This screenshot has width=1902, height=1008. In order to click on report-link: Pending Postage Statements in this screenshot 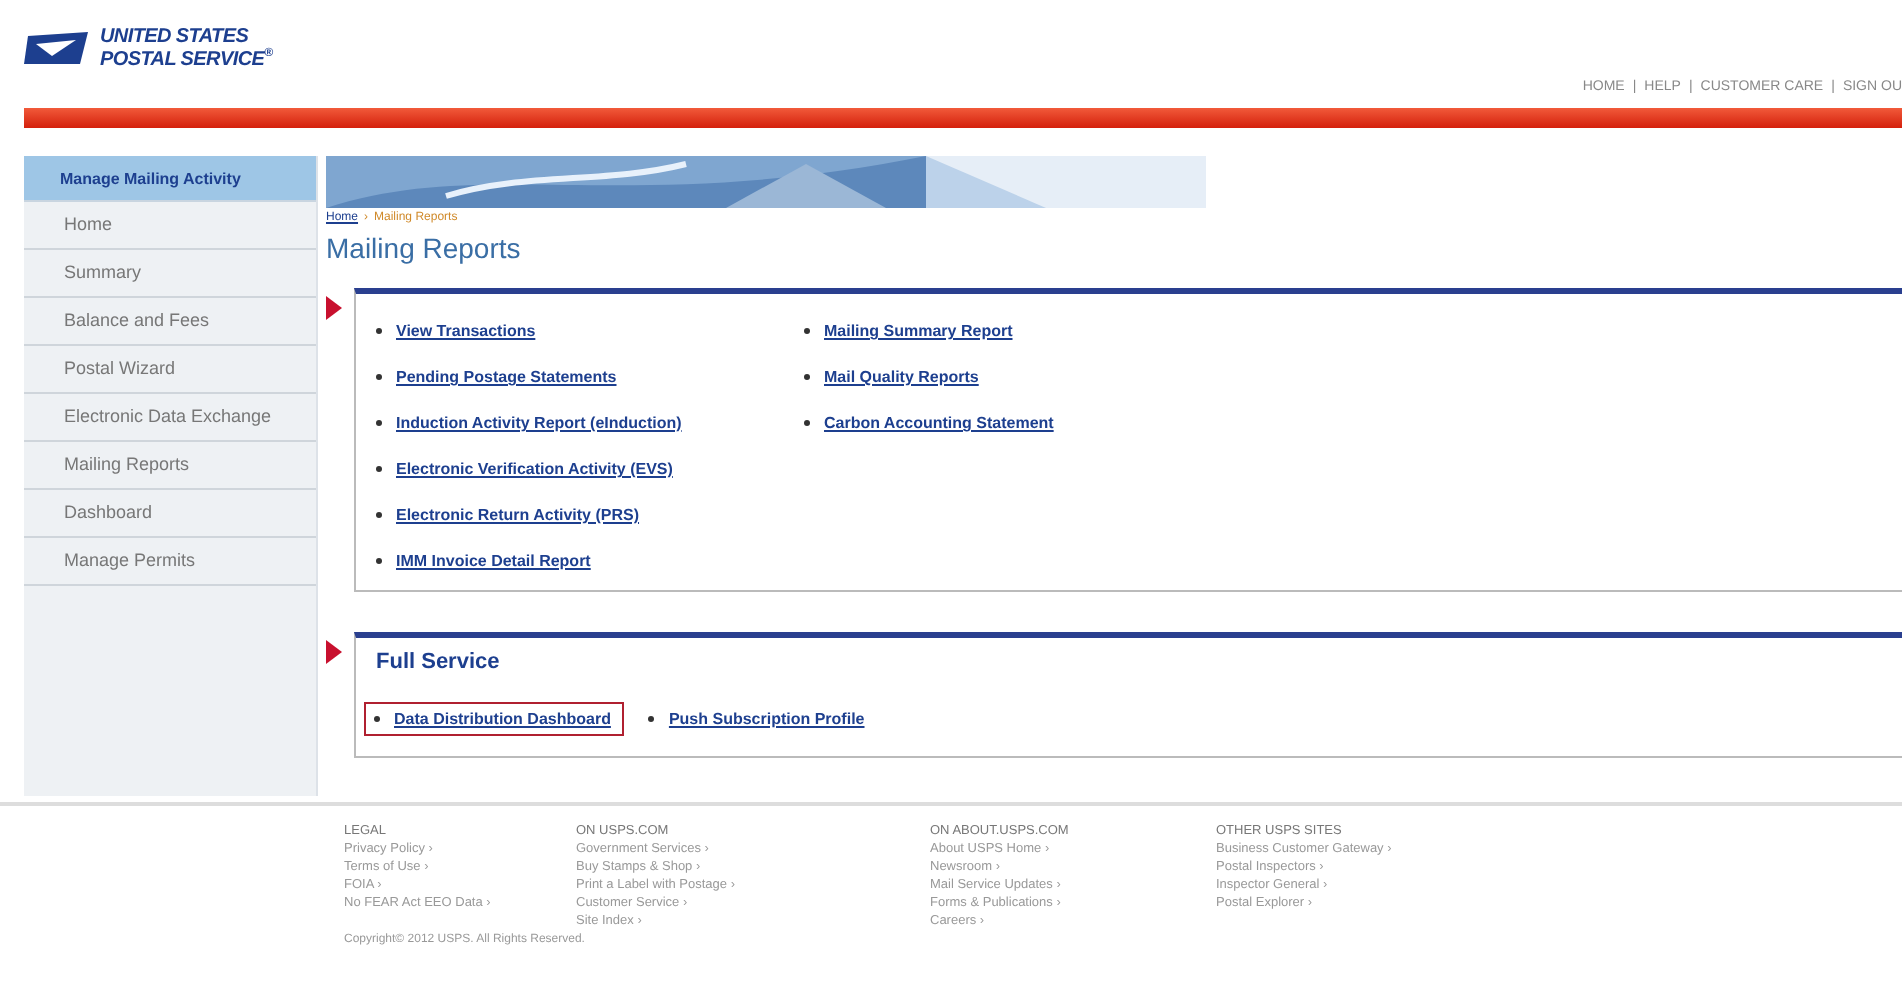, I will do `click(506, 377)`.